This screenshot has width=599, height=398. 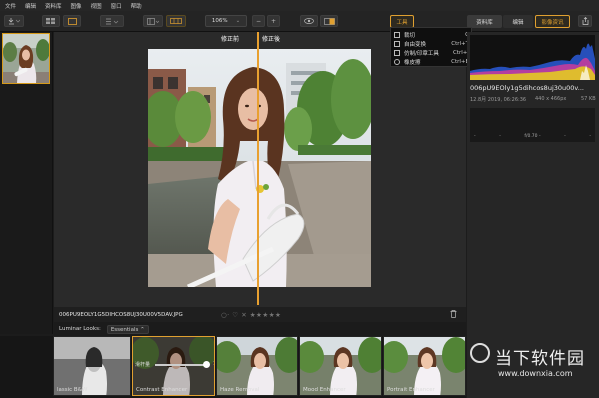 I want to click on thumbnail-photo, so click(x=26, y=58).